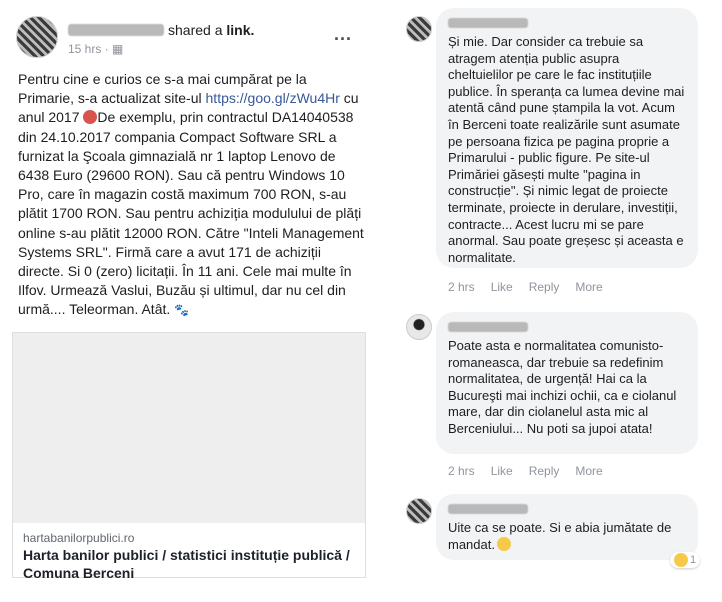 This screenshot has width=722, height=602. I want to click on post-header: shared a link., so click(211, 30).